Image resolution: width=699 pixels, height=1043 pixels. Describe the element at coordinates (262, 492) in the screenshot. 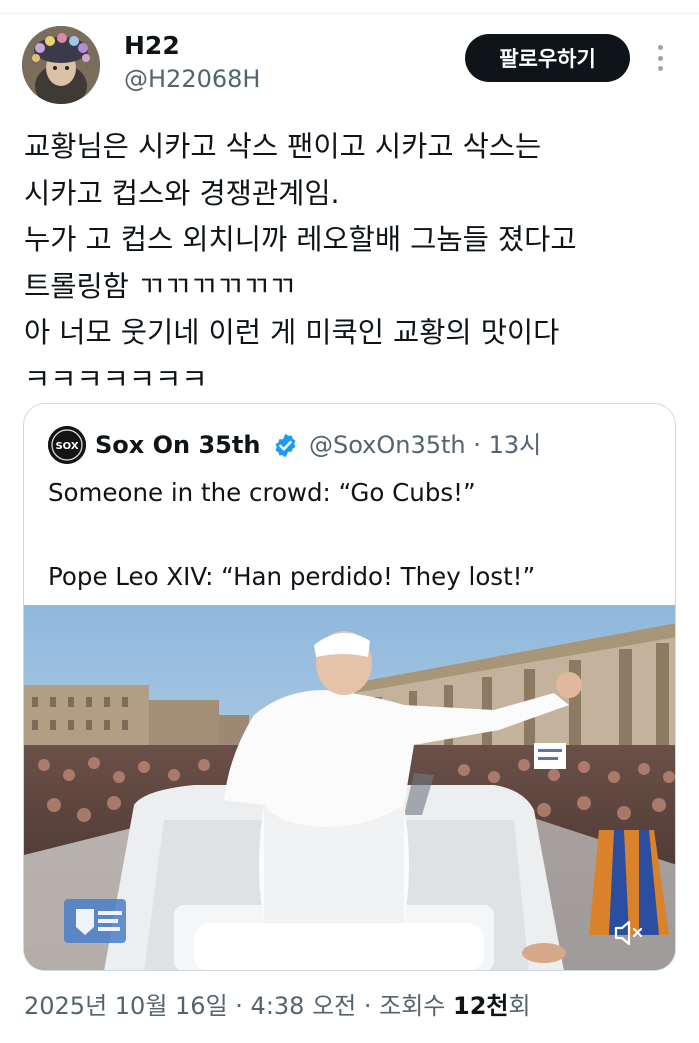

I see `quoted-line: Someone in the crowd: “Go Cubs!”` at that location.